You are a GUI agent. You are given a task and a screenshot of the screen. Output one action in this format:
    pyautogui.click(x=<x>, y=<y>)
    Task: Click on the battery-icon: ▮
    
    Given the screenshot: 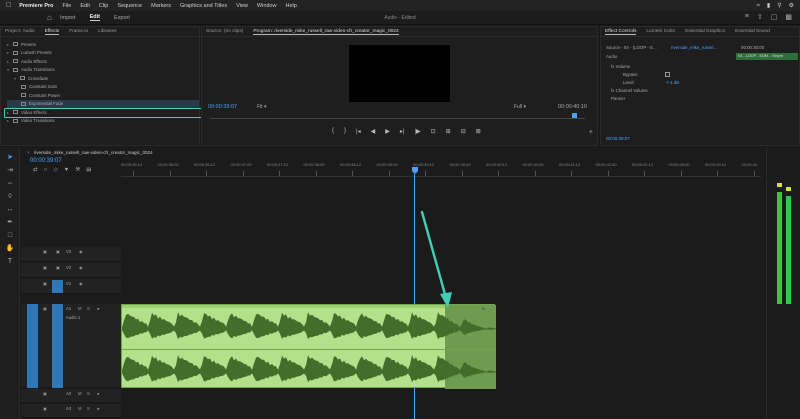 What is the action you would take?
    pyautogui.click(x=768, y=5)
    